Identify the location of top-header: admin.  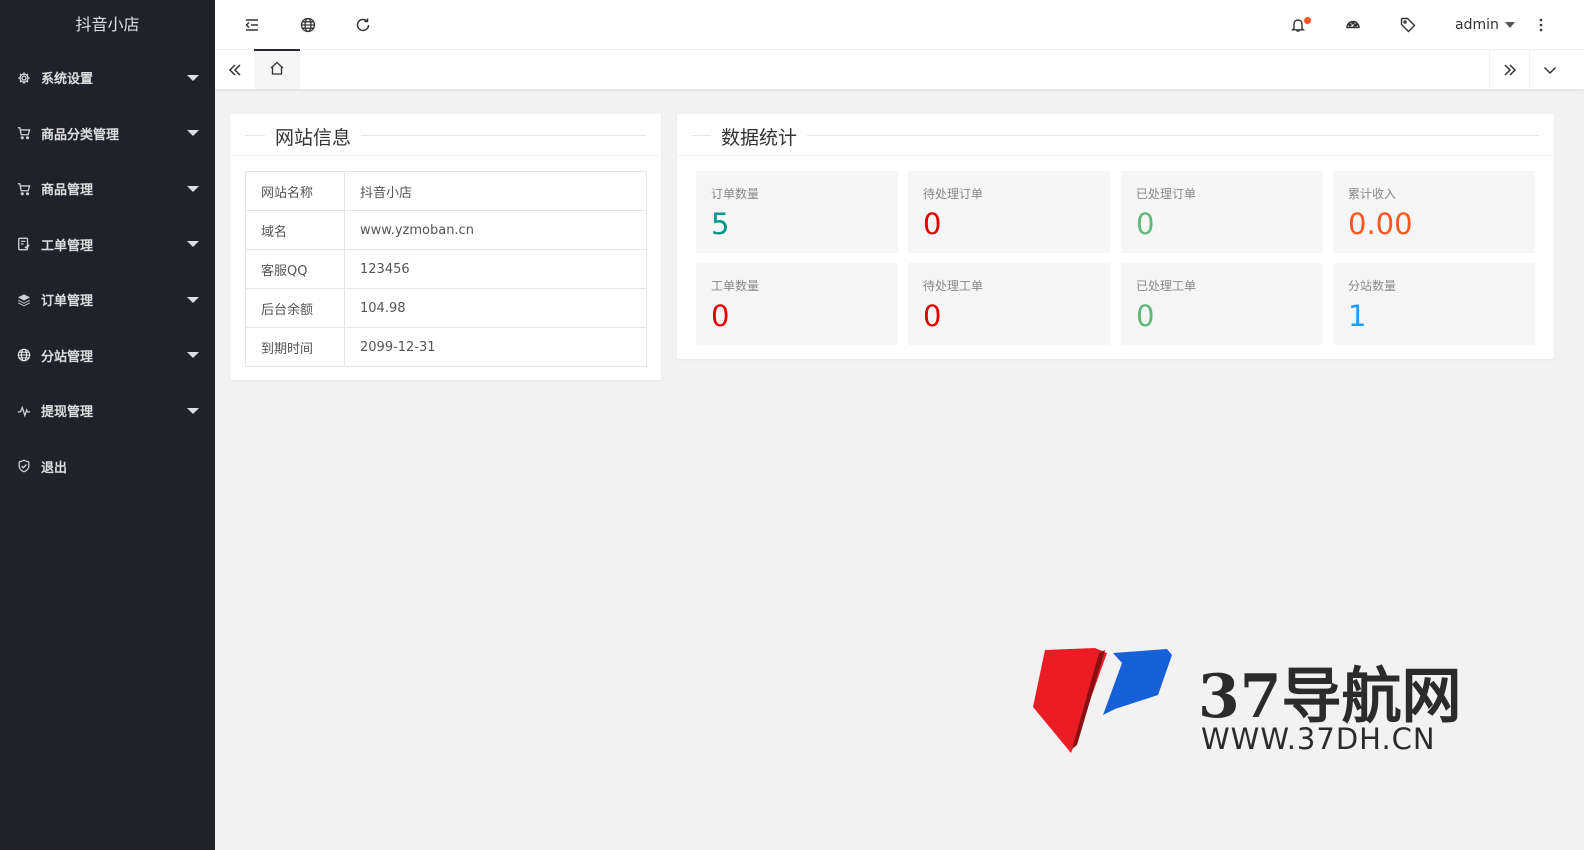
(899, 25).